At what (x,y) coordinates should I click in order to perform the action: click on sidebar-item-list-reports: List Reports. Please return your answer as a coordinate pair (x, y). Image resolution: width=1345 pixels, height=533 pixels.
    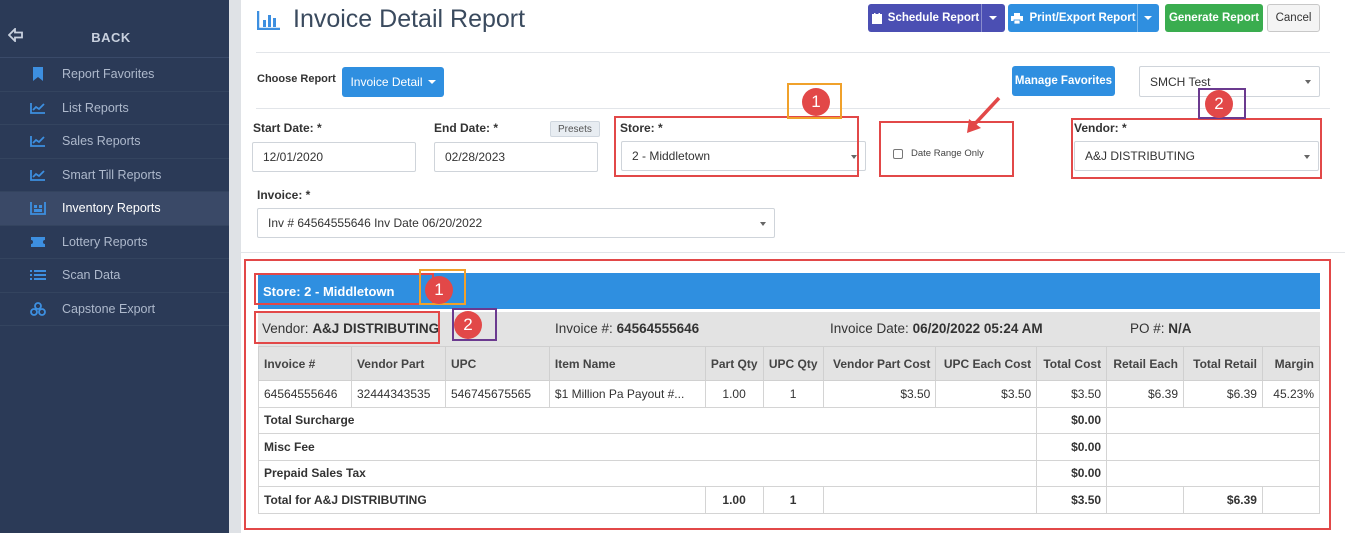
    Looking at the image, I should click on (114, 108).